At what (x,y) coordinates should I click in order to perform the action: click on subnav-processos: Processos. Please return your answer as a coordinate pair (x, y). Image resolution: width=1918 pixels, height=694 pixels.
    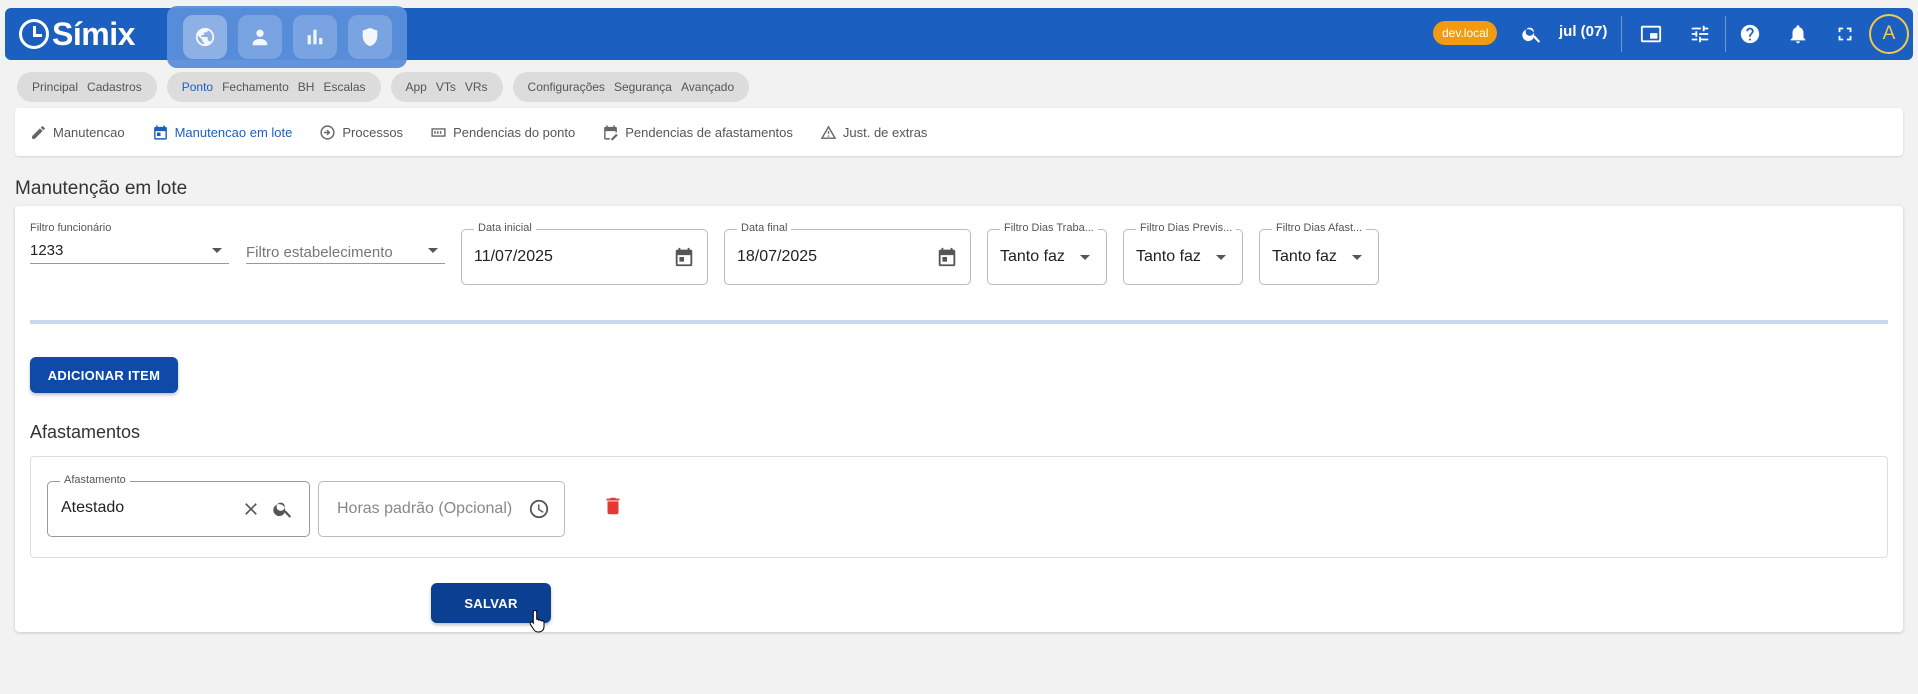
    Looking at the image, I should click on (361, 132).